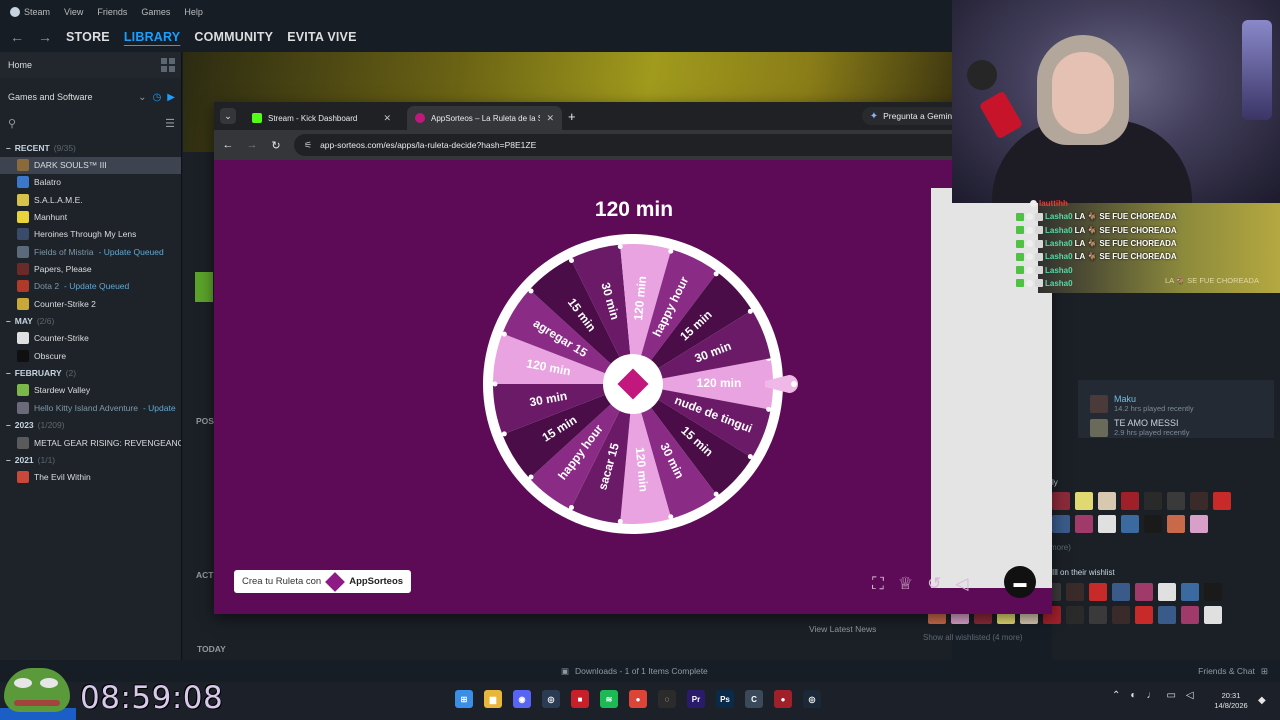  What do you see at coordinates (90, 268) in the screenshot?
I see `game-list-item: Papers, Please` at bounding box center [90, 268].